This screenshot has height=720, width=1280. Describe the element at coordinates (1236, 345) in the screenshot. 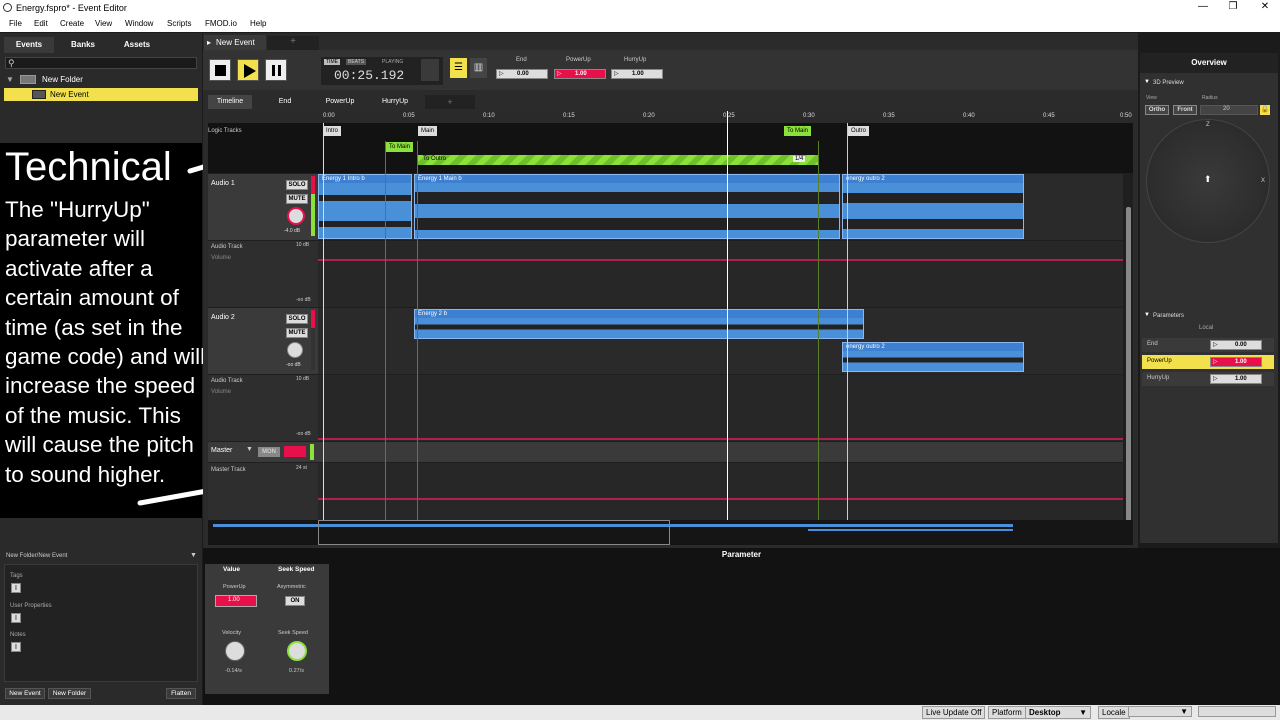

I see `param-slider: ▷ 0.00` at that location.